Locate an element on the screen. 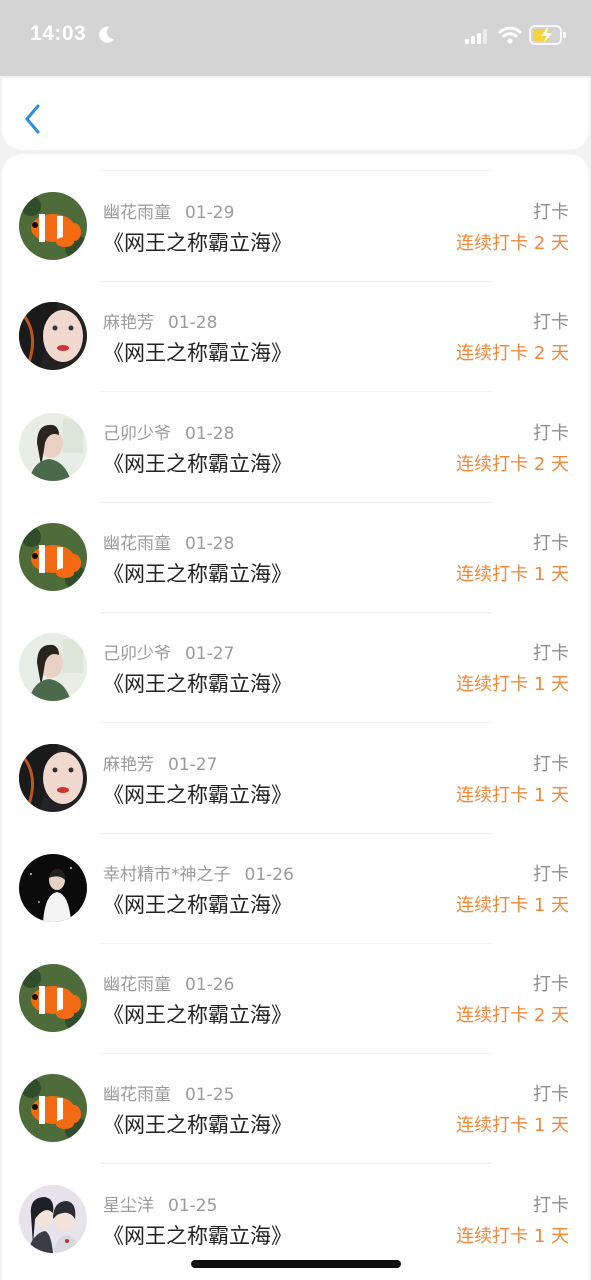 The width and height of the screenshot is (591, 1280). wifi-icon is located at coordinates (510, 35).